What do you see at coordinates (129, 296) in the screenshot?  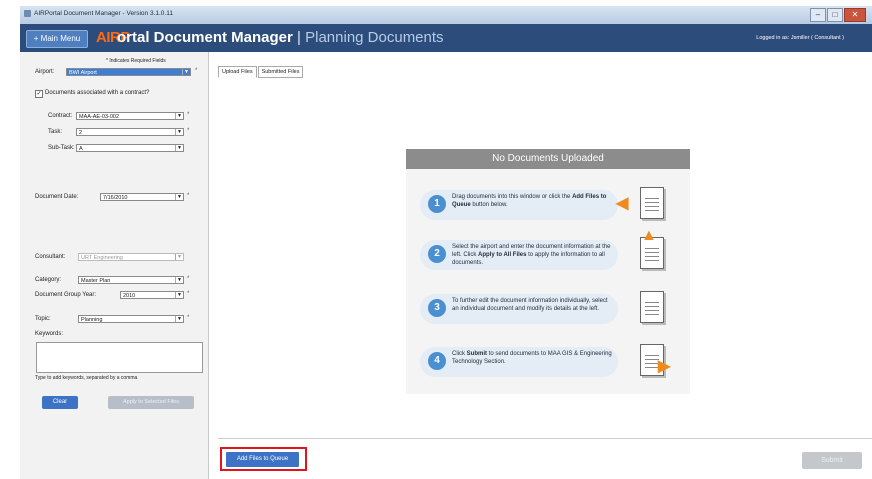 I see `group-year-value: 2010` at bounding box center [129, 296].